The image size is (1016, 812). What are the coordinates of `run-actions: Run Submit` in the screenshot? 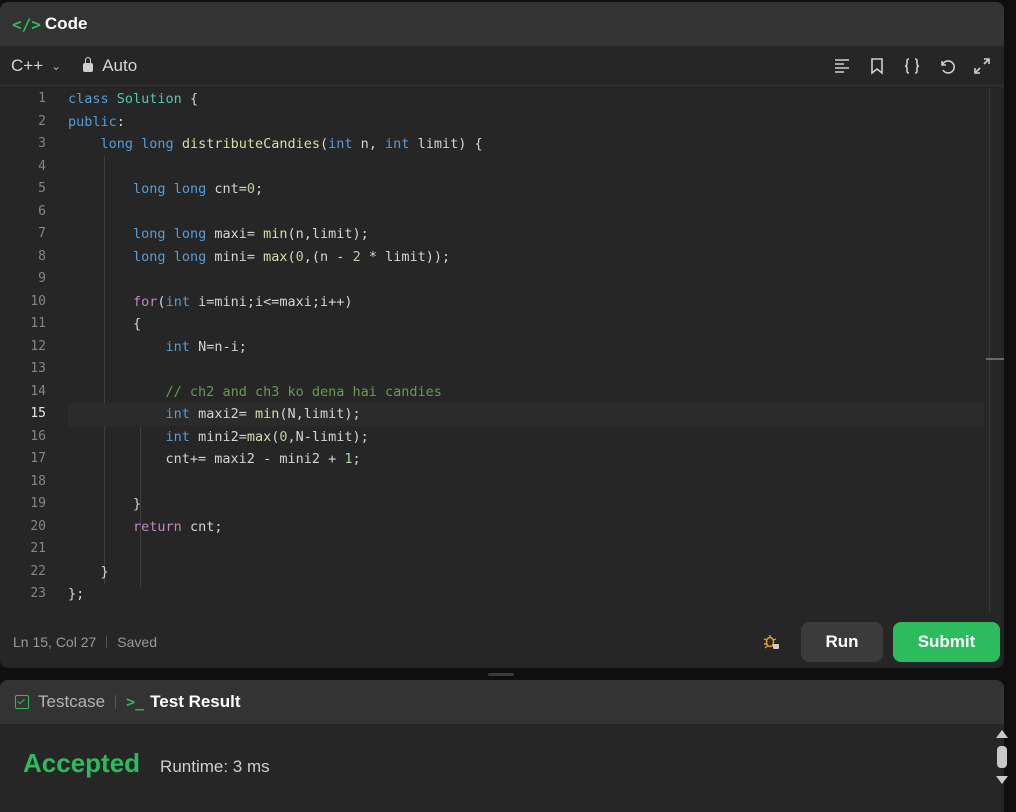 It's located at (880, 642).